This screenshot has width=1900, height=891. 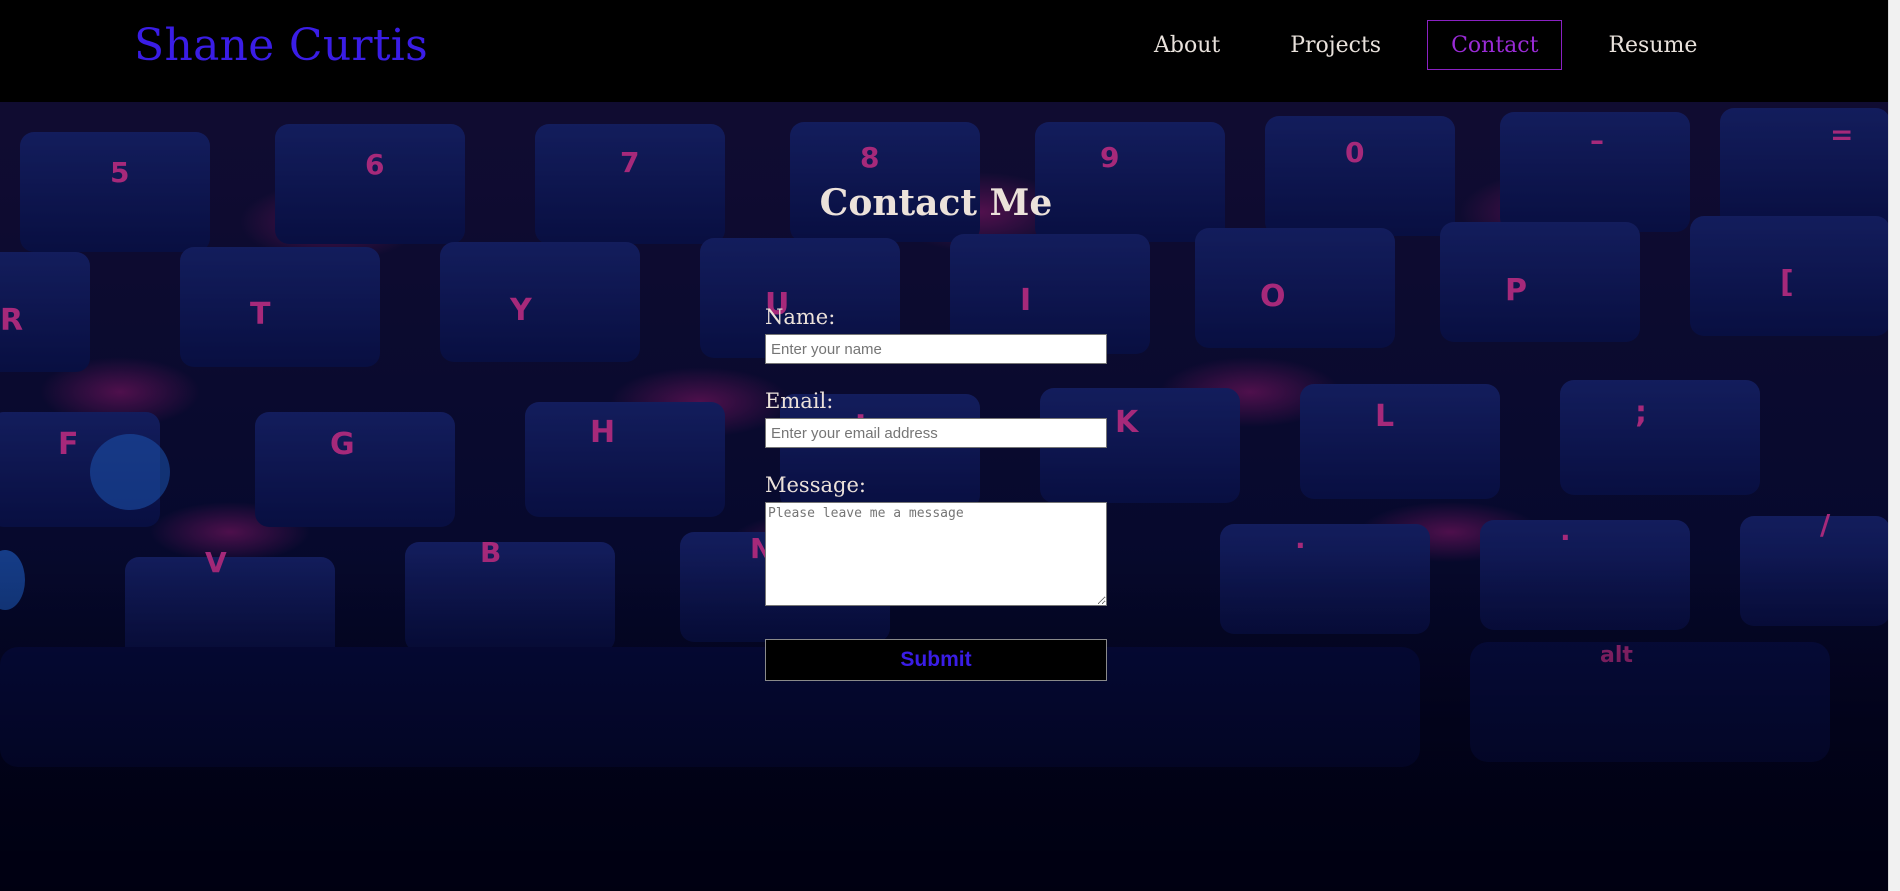 I want to click on email-label: Email:, so click(x=799, y=401).